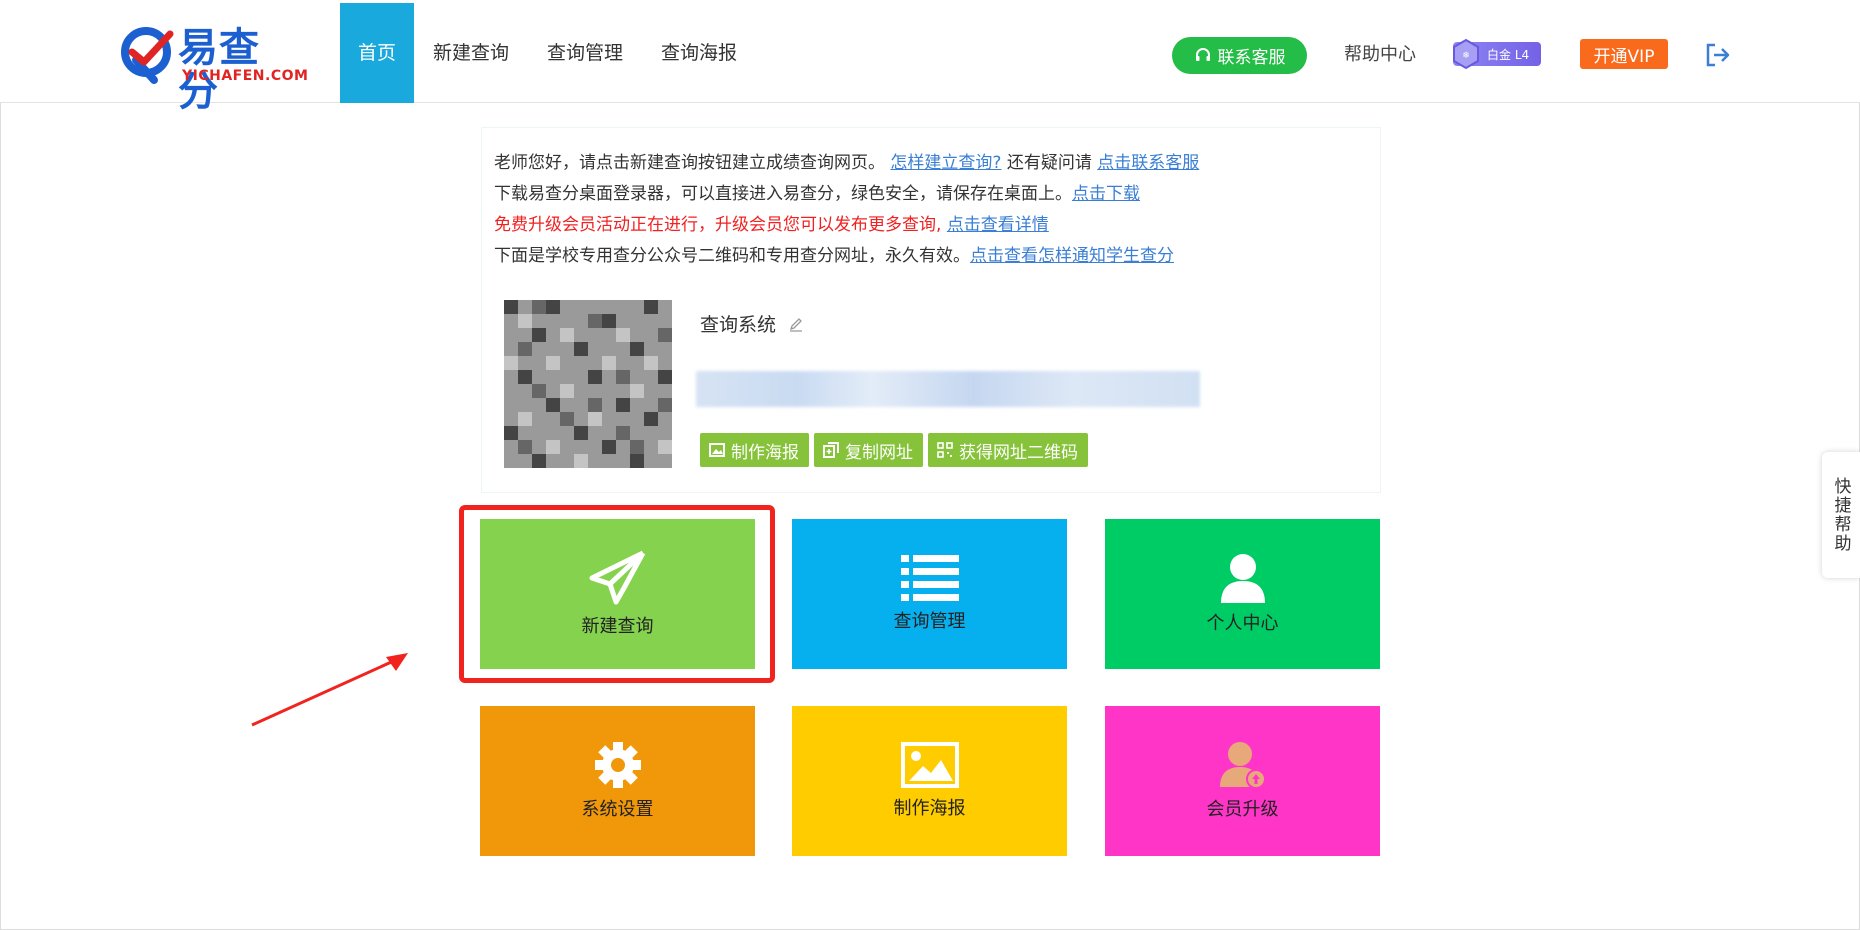  I want to click on system-action-buttons: 制作海报 复制网址 获得网址二维码, so click(894, 450).